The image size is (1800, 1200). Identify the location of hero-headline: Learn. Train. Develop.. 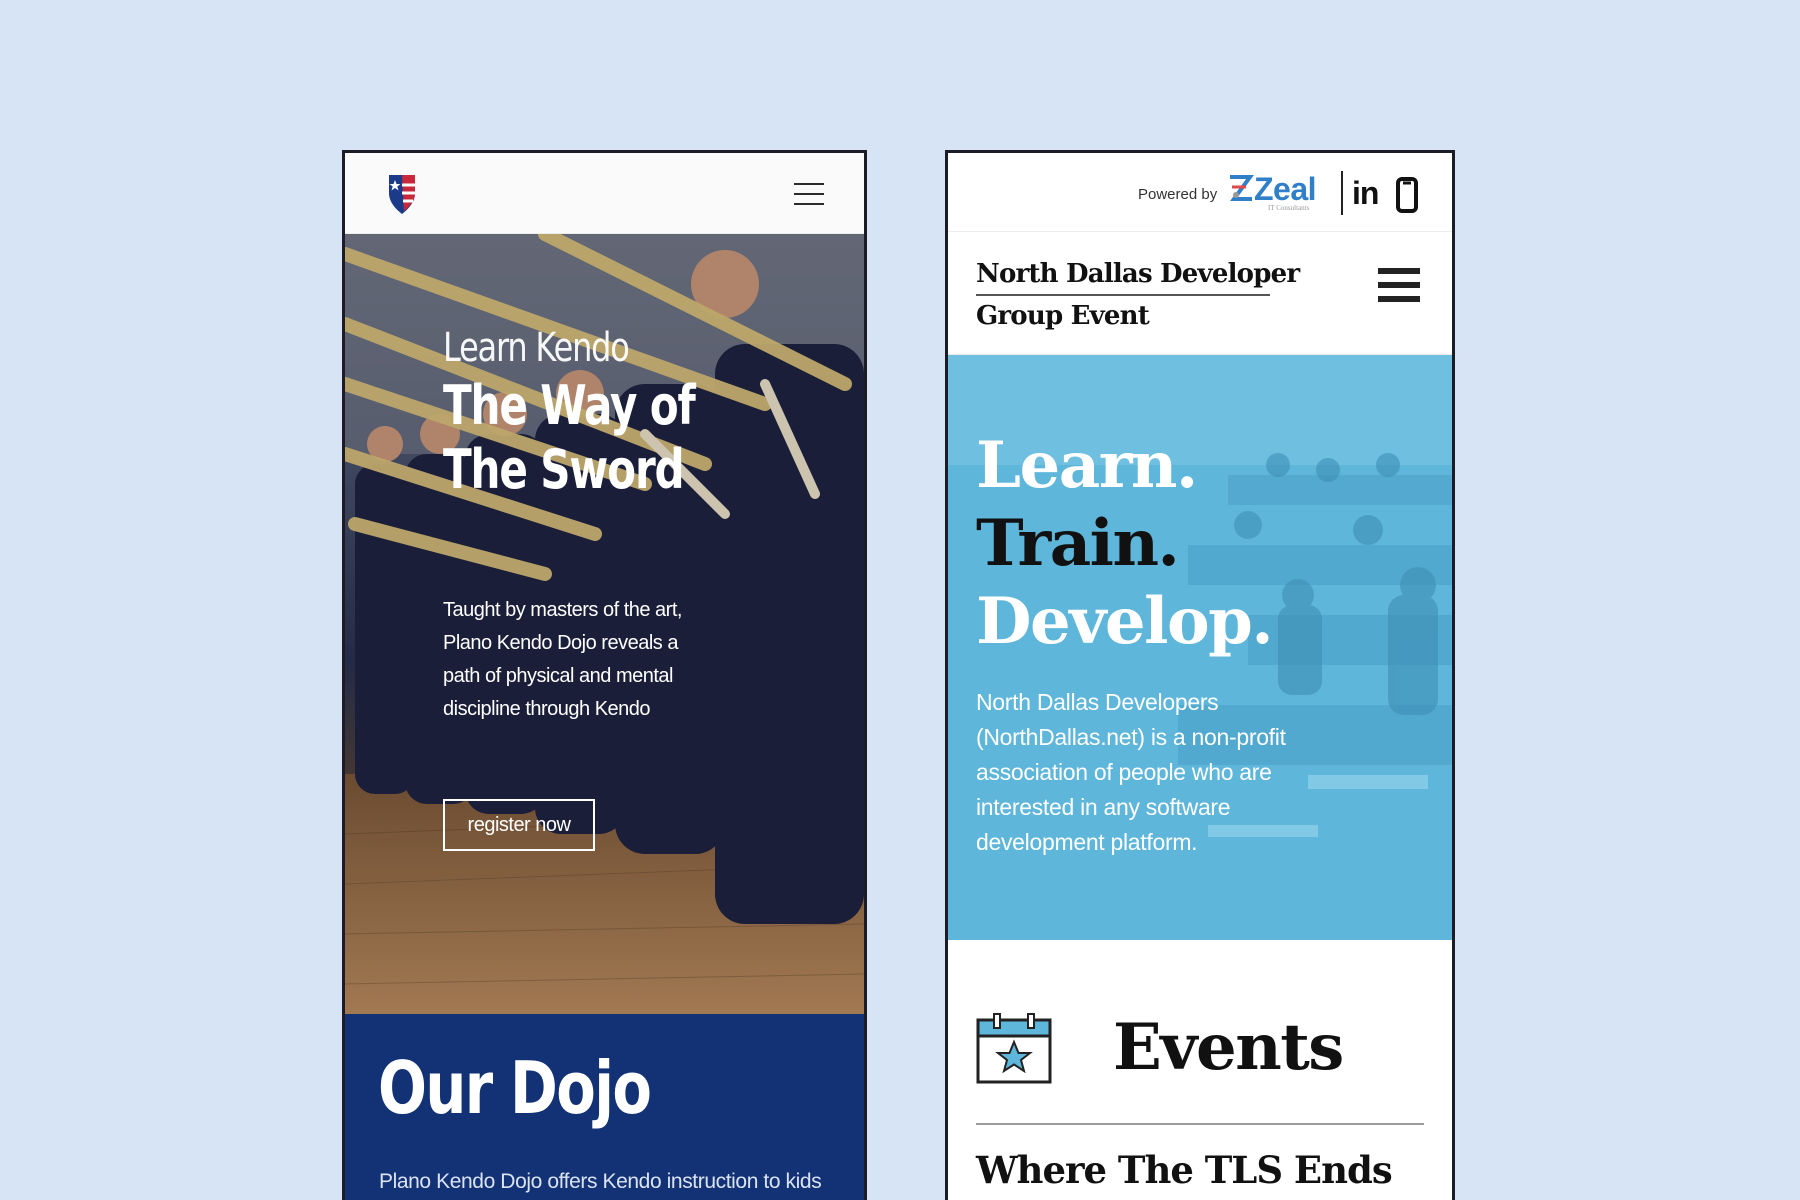
(1125, 544).